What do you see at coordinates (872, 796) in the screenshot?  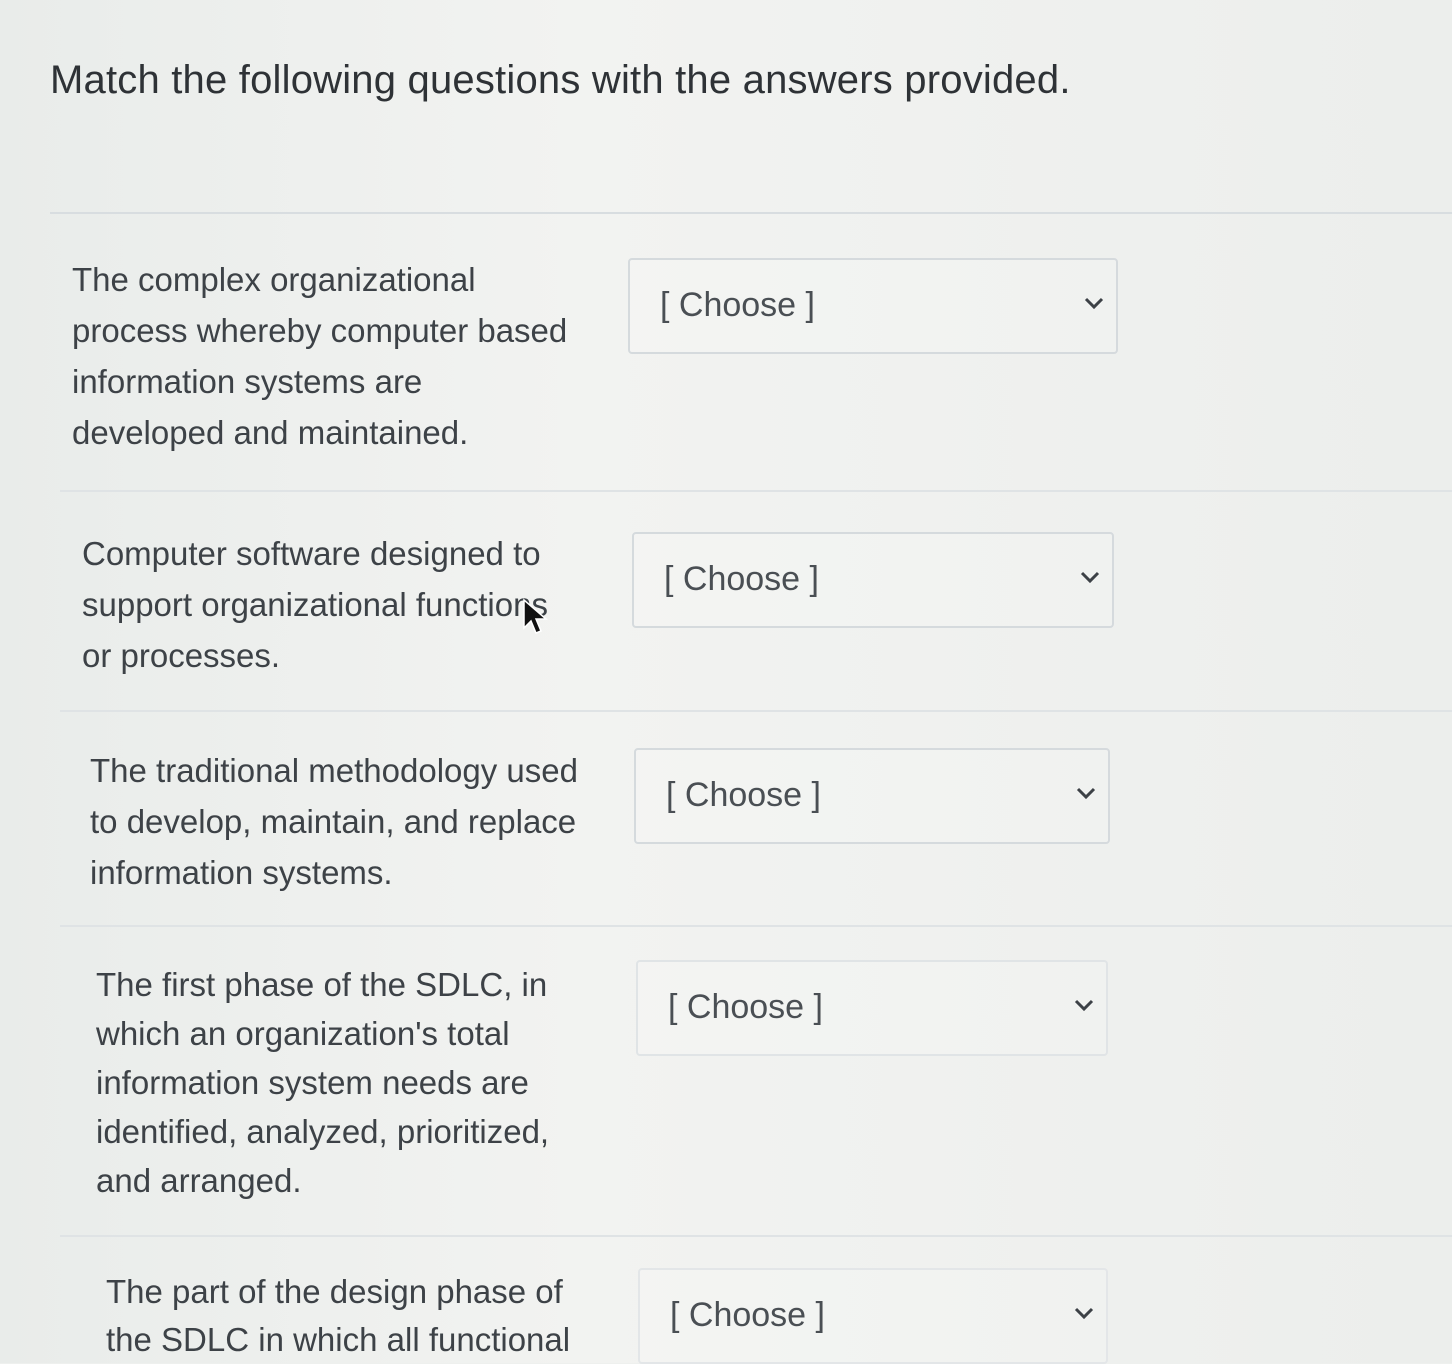 I see `answer-select-3: [ Choose ]` at bounding box center [872, 796].